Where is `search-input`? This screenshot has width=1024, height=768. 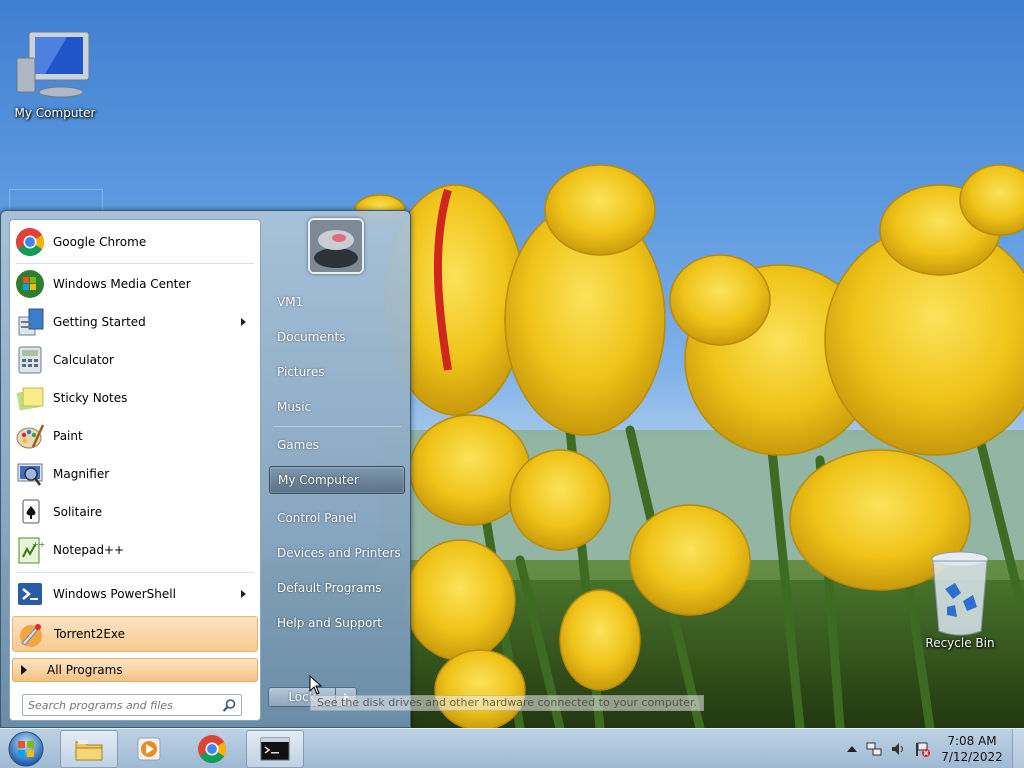
search-input is located at coordinates (121, 705).